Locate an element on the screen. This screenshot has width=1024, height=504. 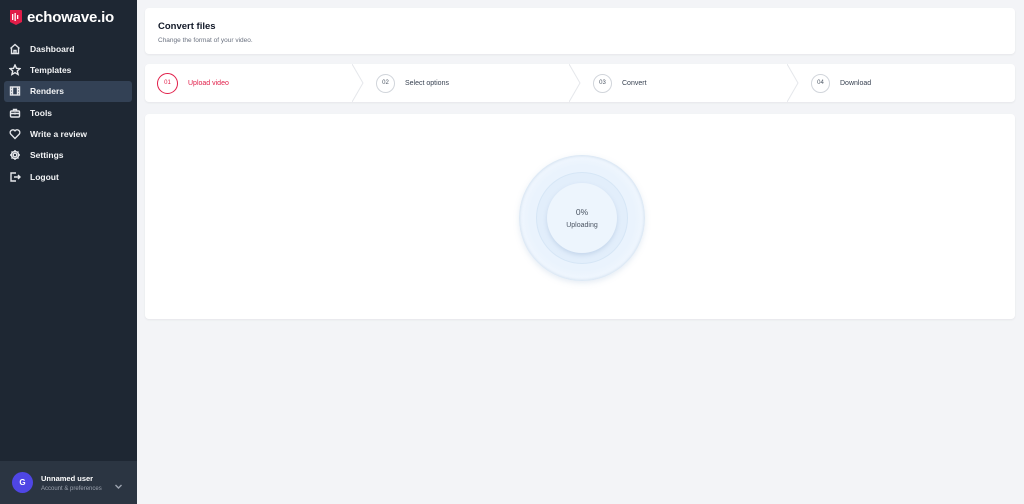
logout-icon is located at coordinates (15, 177).